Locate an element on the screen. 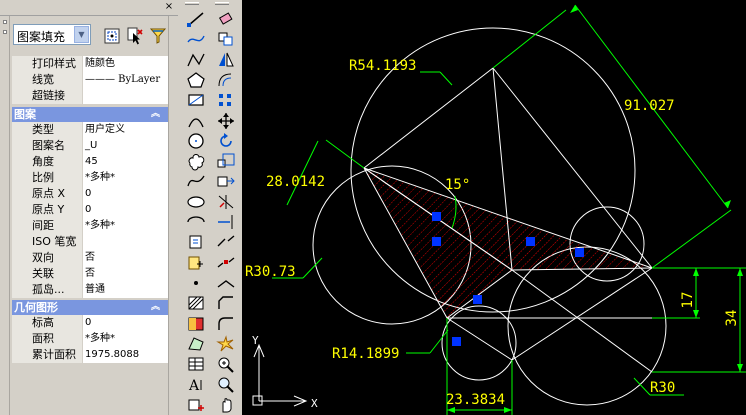 The width and height of the screenshot is (746, 415). property-row: 图案名 _U is located at coordinates (90, 146).